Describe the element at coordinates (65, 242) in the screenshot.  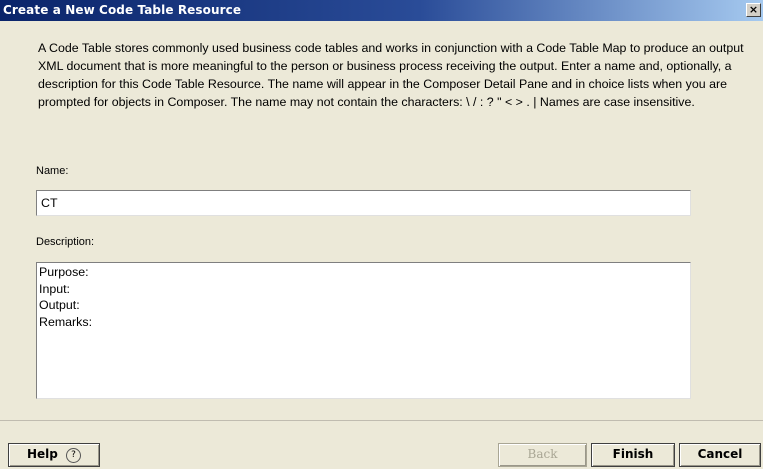
I see `description-label: Description:` at that location.